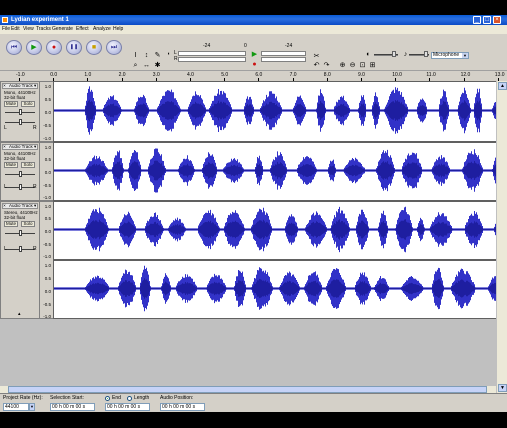 The height and width of the screenshot is (428, 507). Describe the element at coordinates (326, 65) in the screenshot. I see `redo-icon: ↷` at that location.